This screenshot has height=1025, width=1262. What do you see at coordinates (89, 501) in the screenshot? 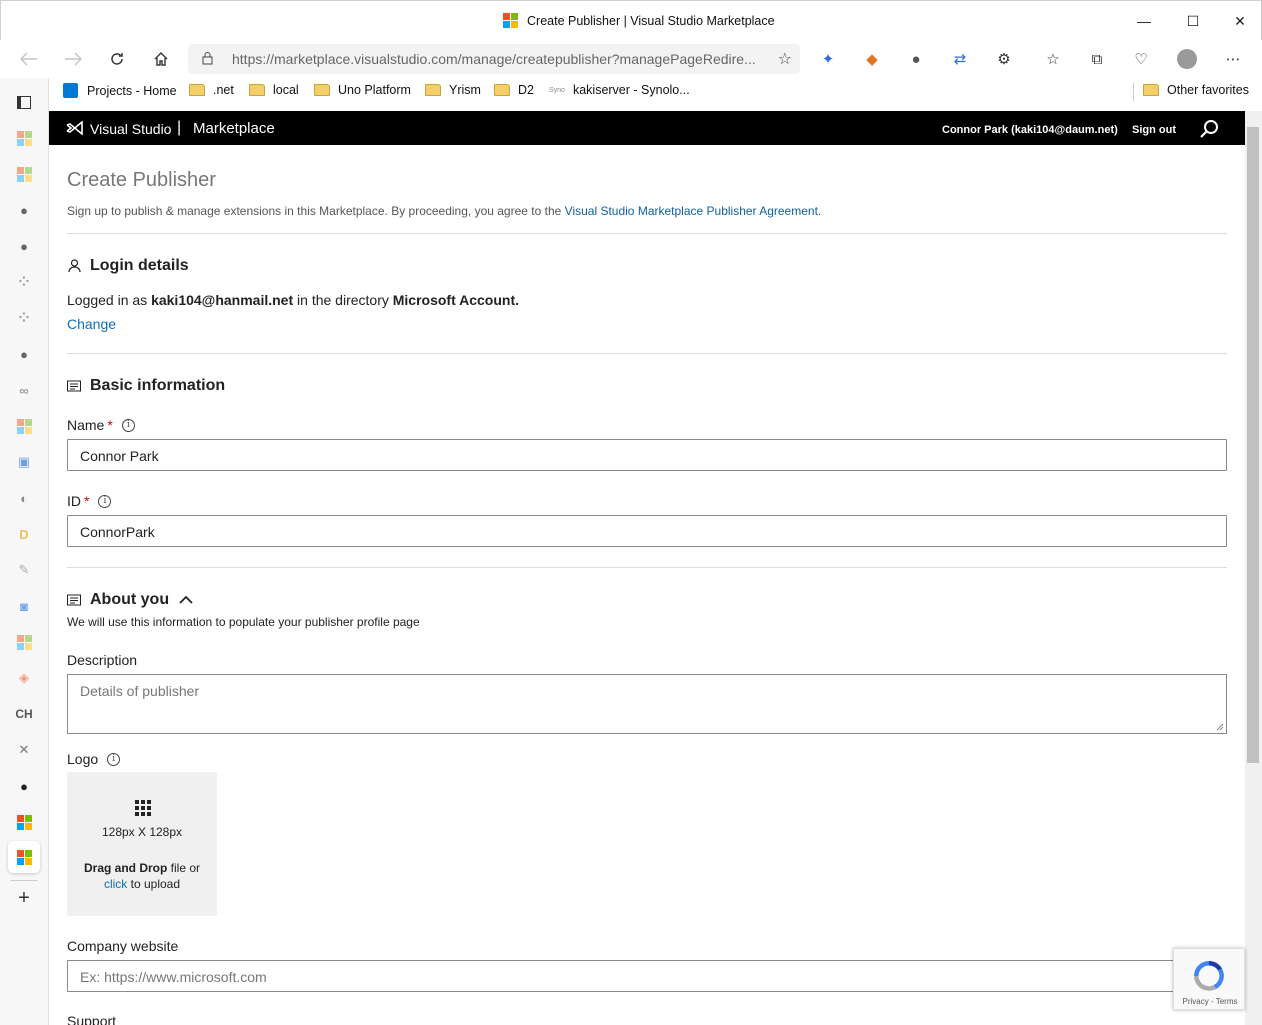
I see `id-label: ID * i` at bounding box center [89, 501].